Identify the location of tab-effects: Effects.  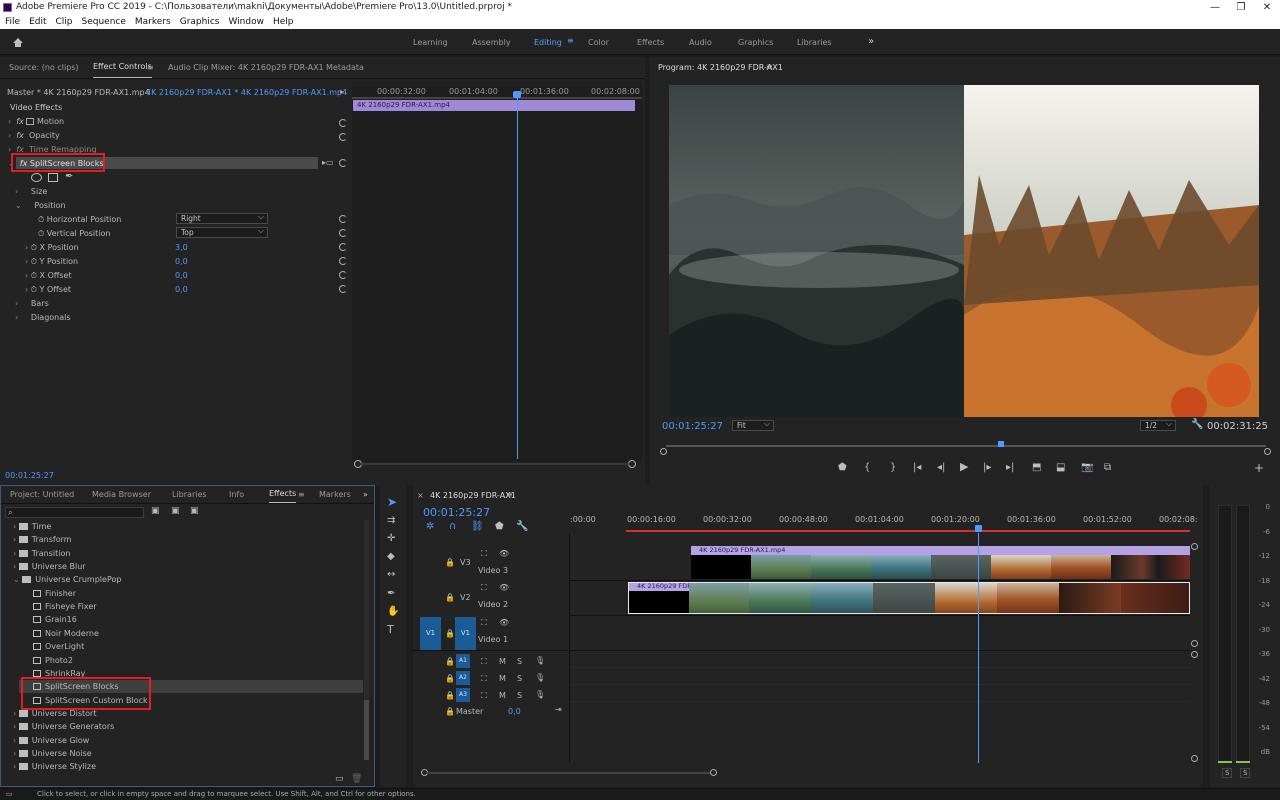
(283, 494).